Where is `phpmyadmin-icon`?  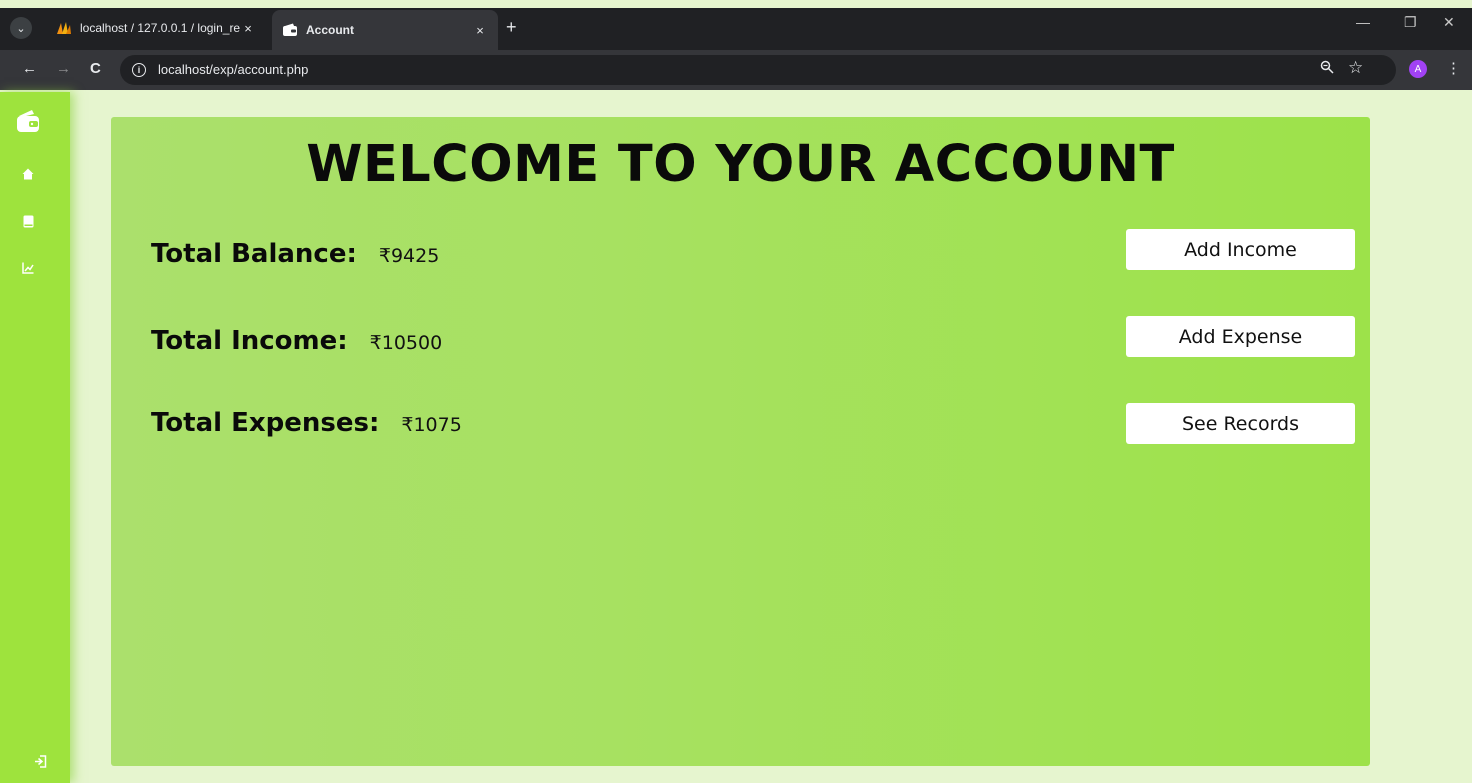
phpmyadmin-icon is located at coordinates (64, 28).